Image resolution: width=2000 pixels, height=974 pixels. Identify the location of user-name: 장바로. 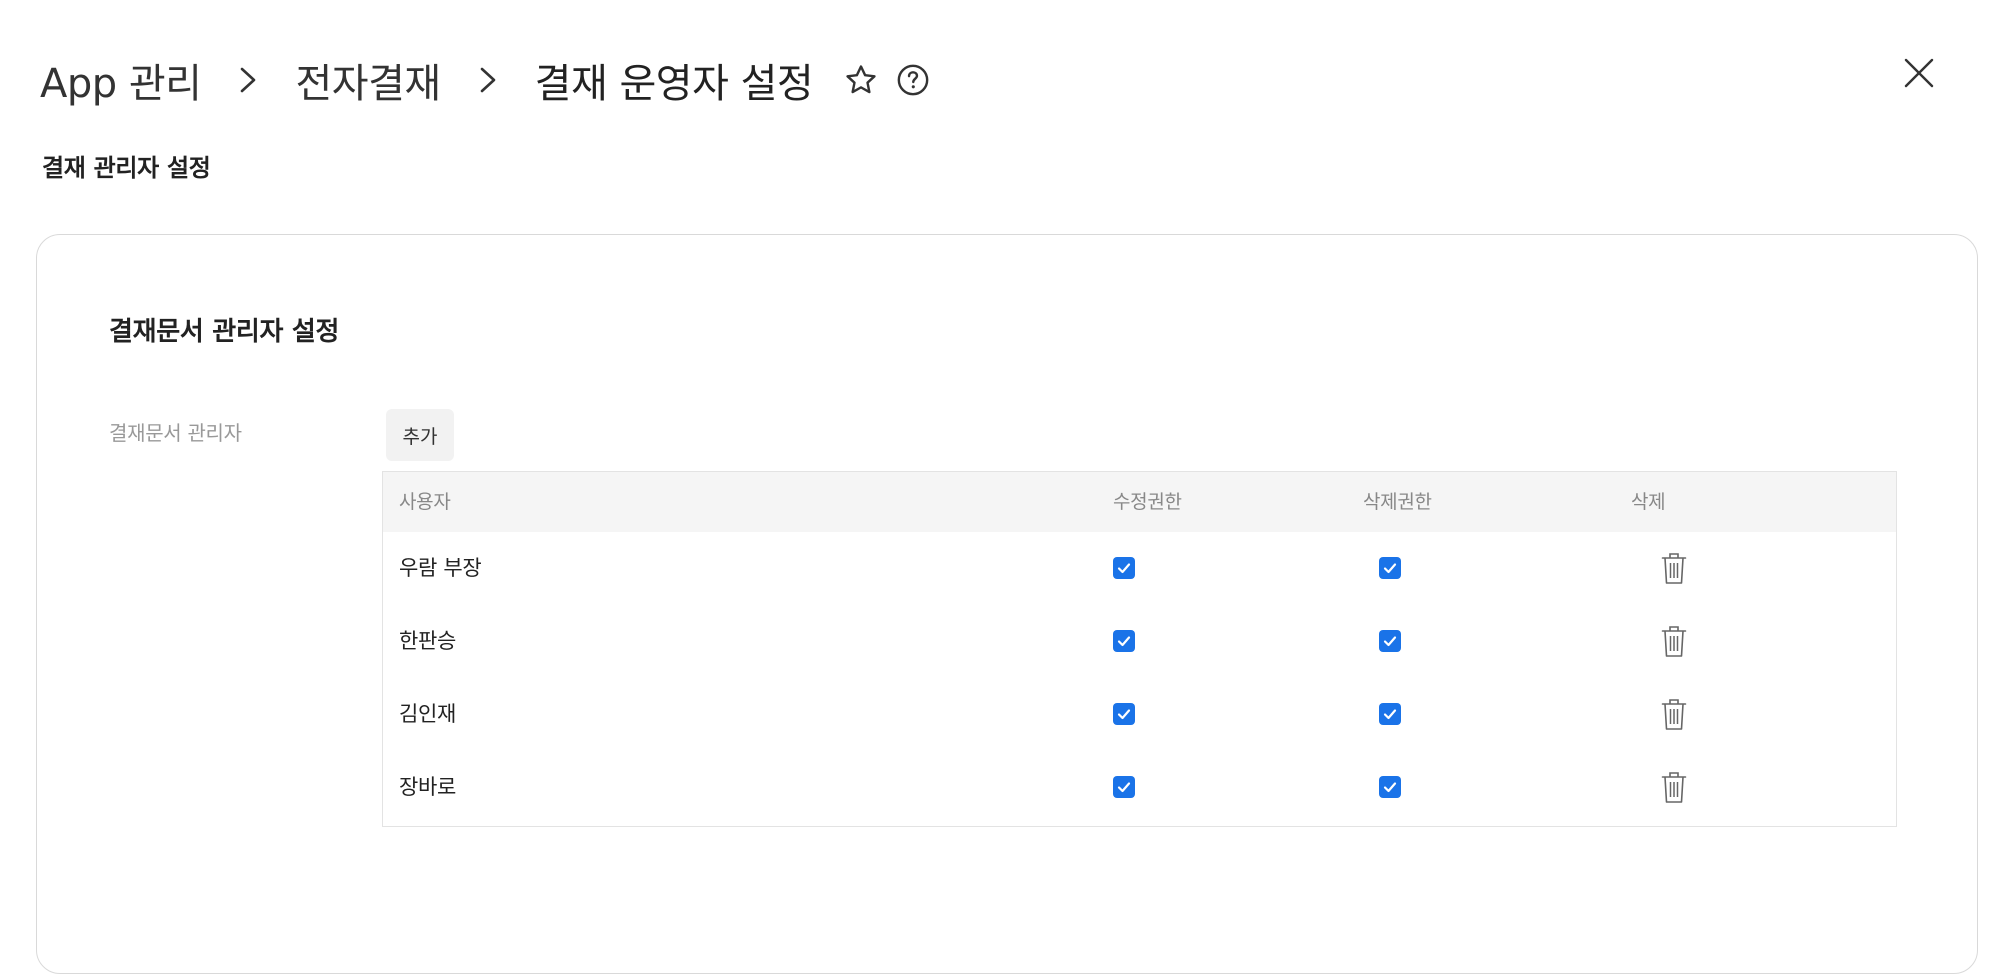
(428, 787).